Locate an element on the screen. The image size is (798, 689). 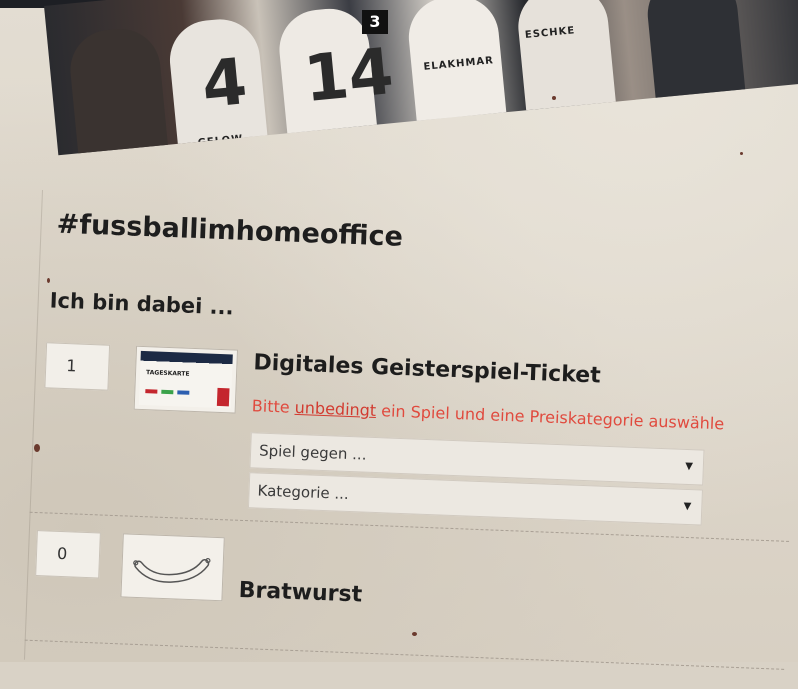
step-badge: 3 is located at coordinates (375, 22).